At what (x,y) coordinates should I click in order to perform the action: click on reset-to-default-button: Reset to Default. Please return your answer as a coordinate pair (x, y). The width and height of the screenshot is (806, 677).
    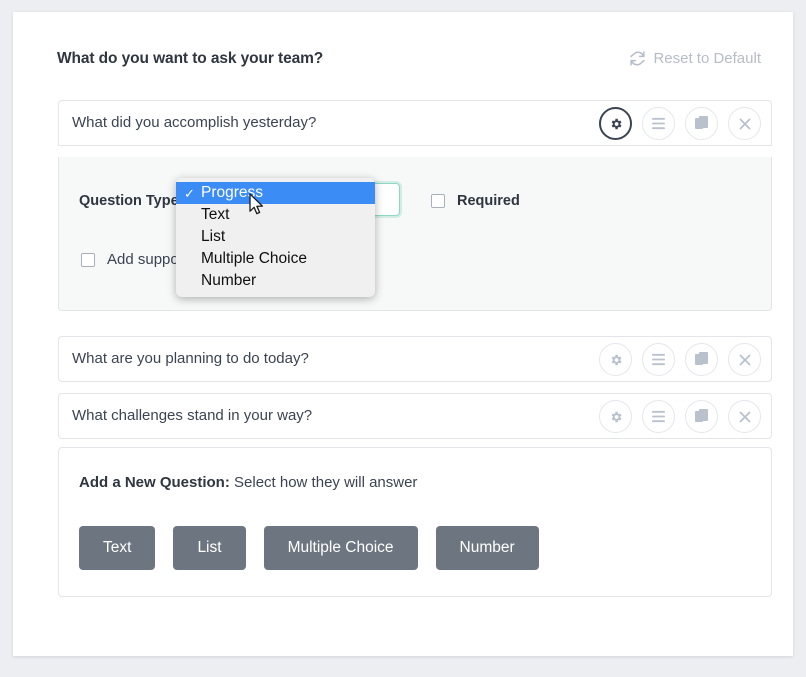
    Looking at the image, I should click on (695, 58).